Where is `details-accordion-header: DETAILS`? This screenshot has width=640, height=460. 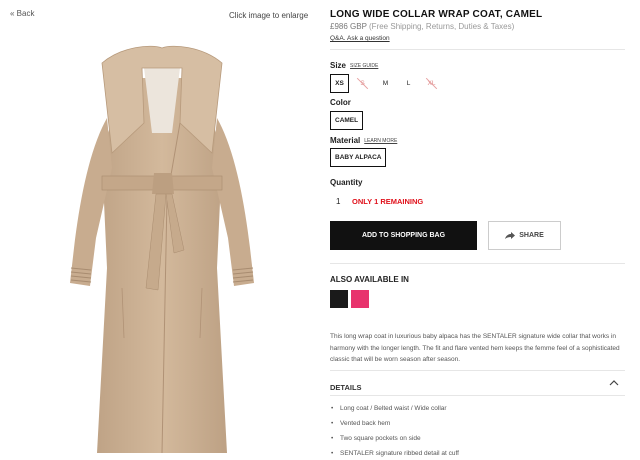
details-accordion-header: DETAILS is located at coordinates (477, 384).